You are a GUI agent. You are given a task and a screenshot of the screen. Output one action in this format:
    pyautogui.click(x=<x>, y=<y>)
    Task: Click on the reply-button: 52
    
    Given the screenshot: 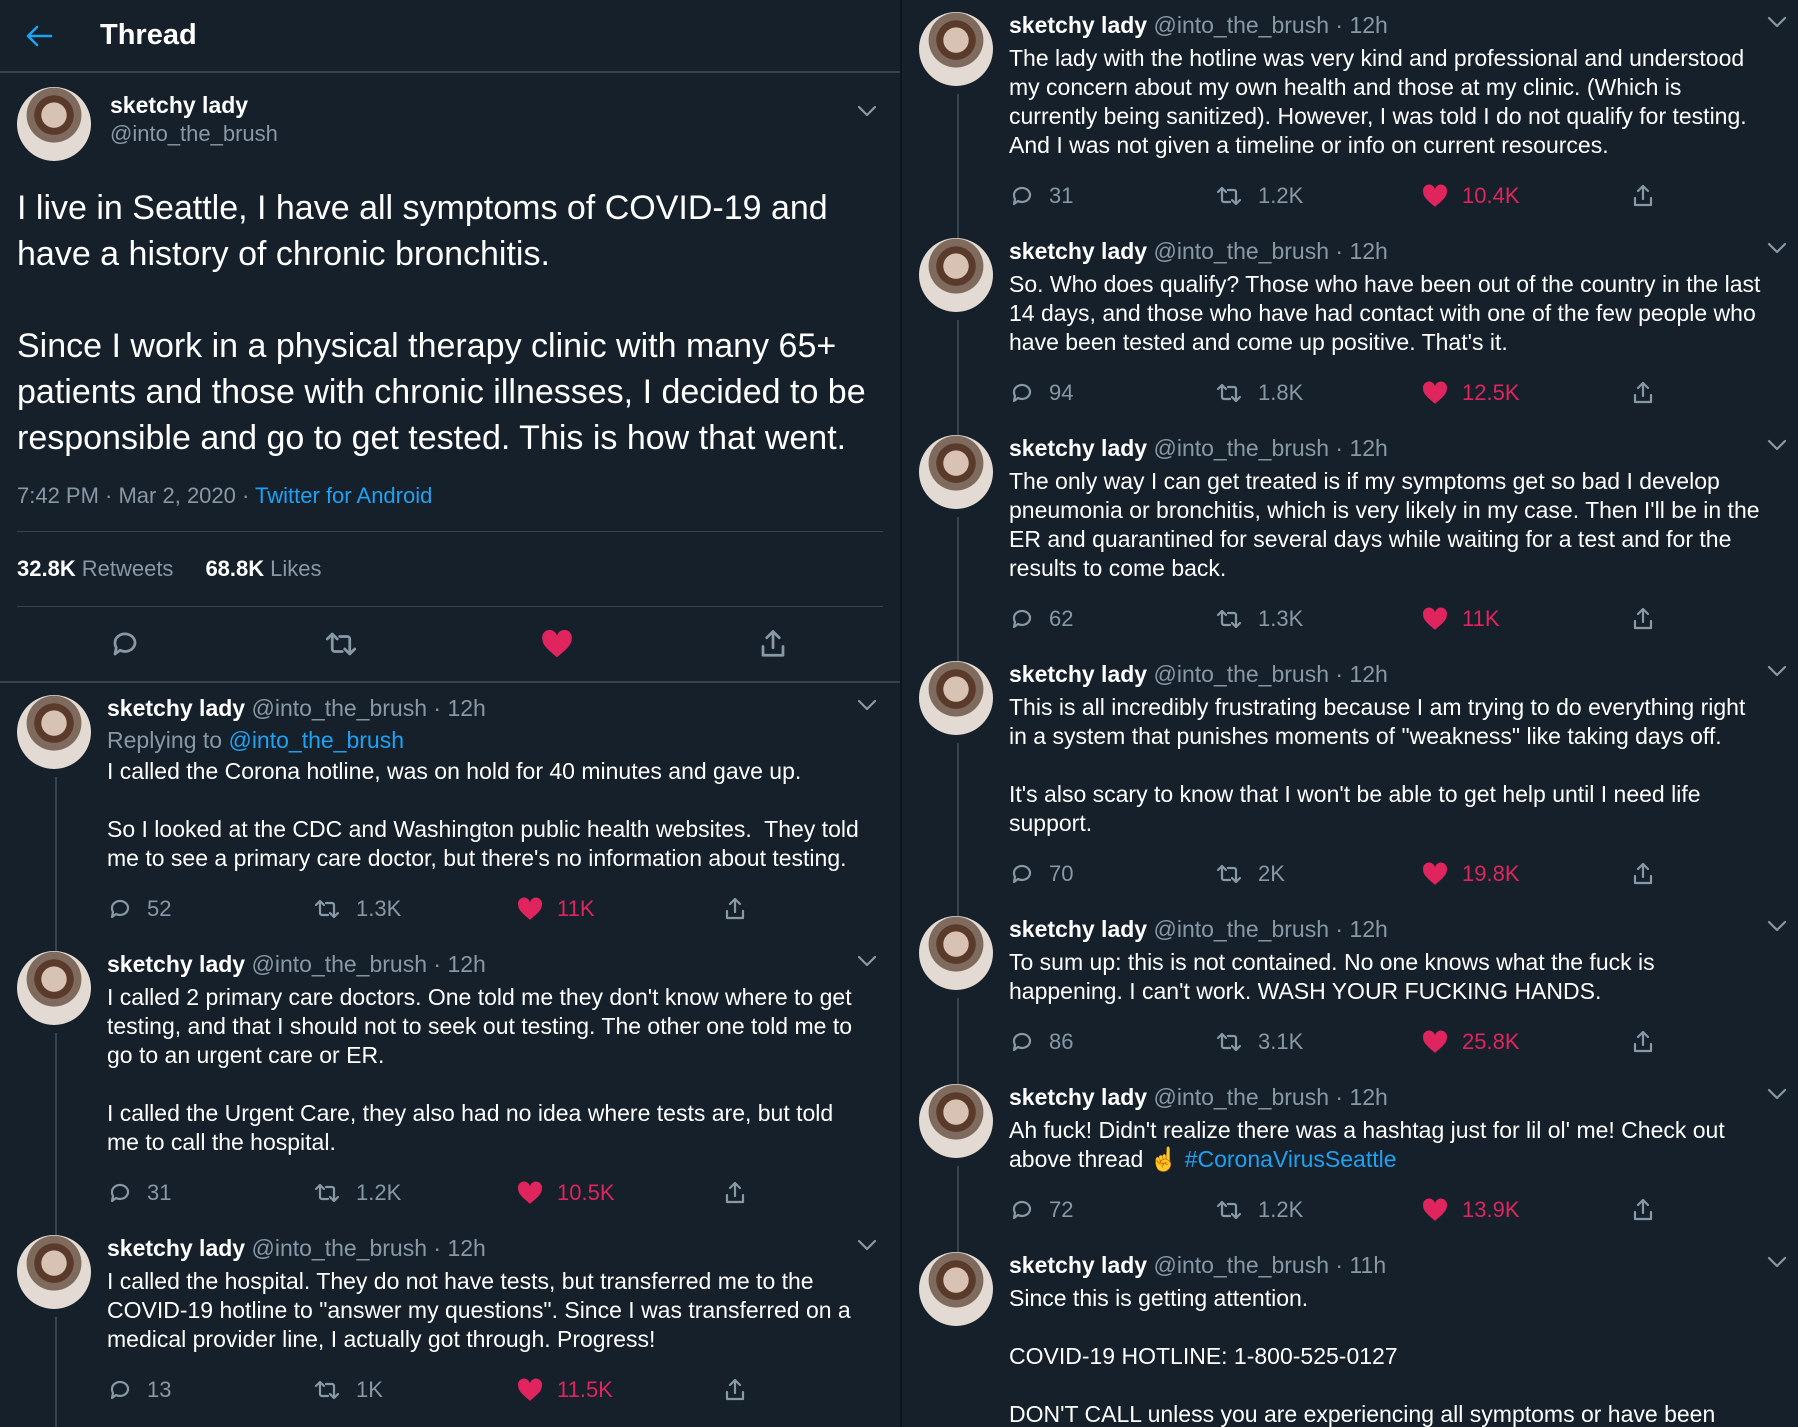 What is the action you would take?
    pyautogui.click(x=209, y=909)
    